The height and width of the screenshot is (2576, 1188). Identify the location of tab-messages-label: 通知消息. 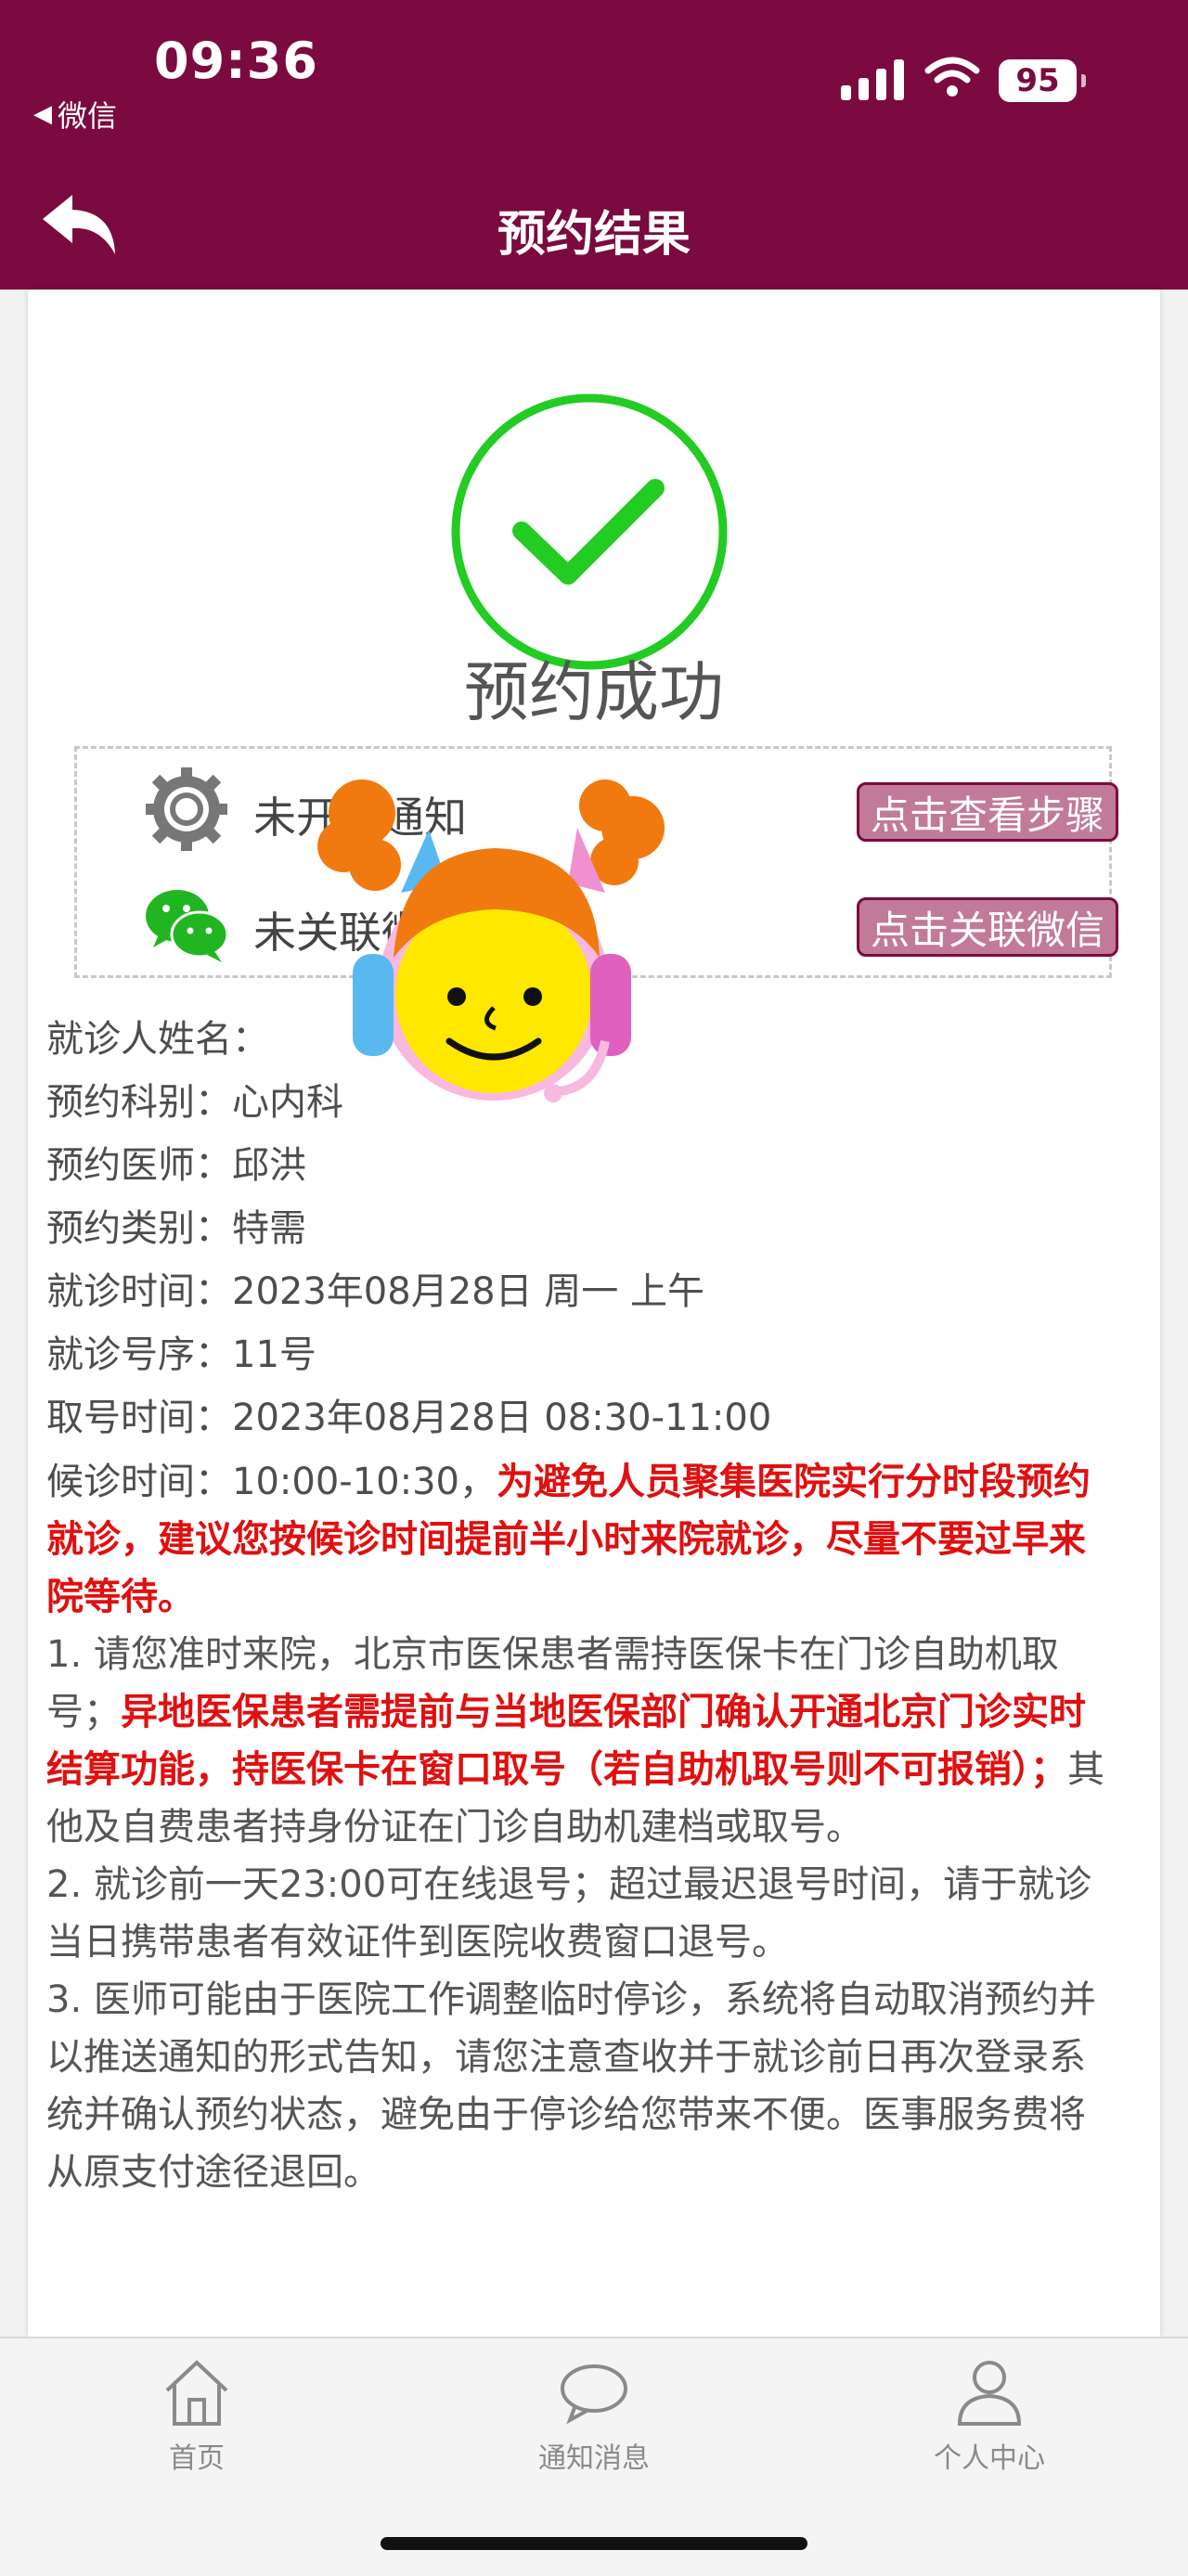
(594, 2458).